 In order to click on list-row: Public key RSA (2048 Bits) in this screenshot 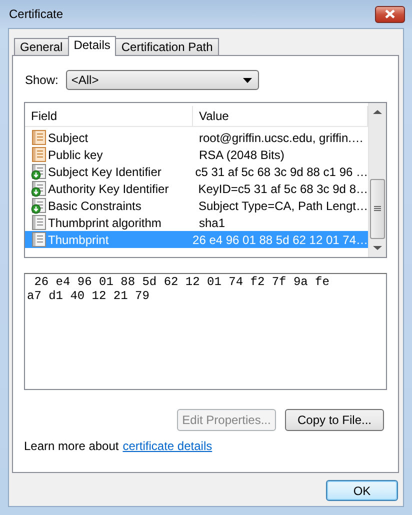, I will do `click(196, 154)`.